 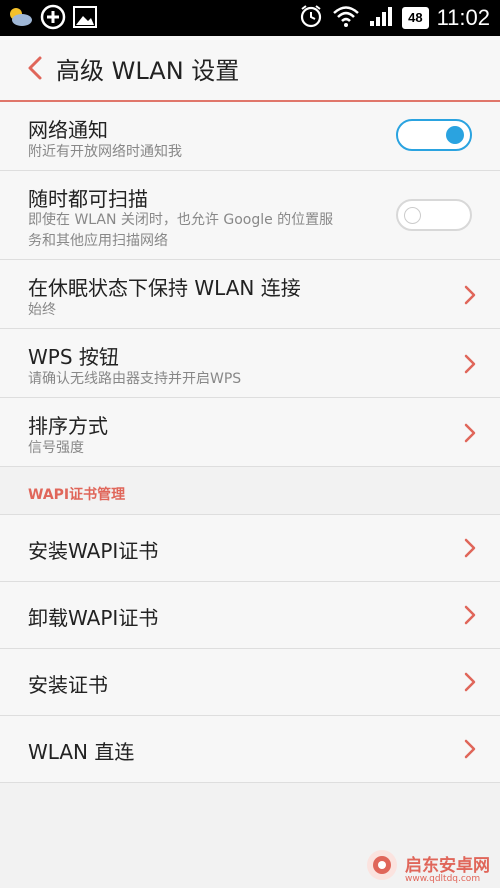 I want to click on signal-icon, so click(x=381, y=18).